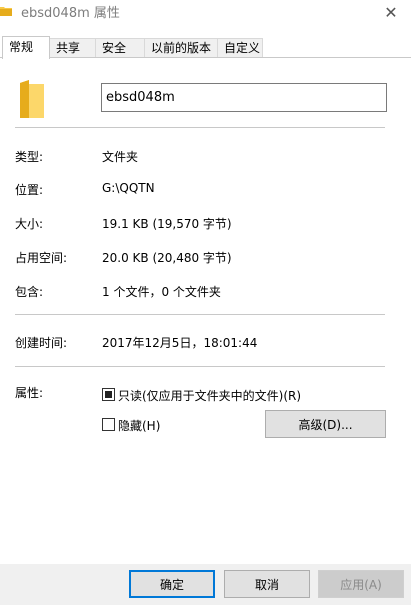 The image size is (411, 605). I want to click on contains-value: 1 个文件，0 个文件夹, so click(161, 292).